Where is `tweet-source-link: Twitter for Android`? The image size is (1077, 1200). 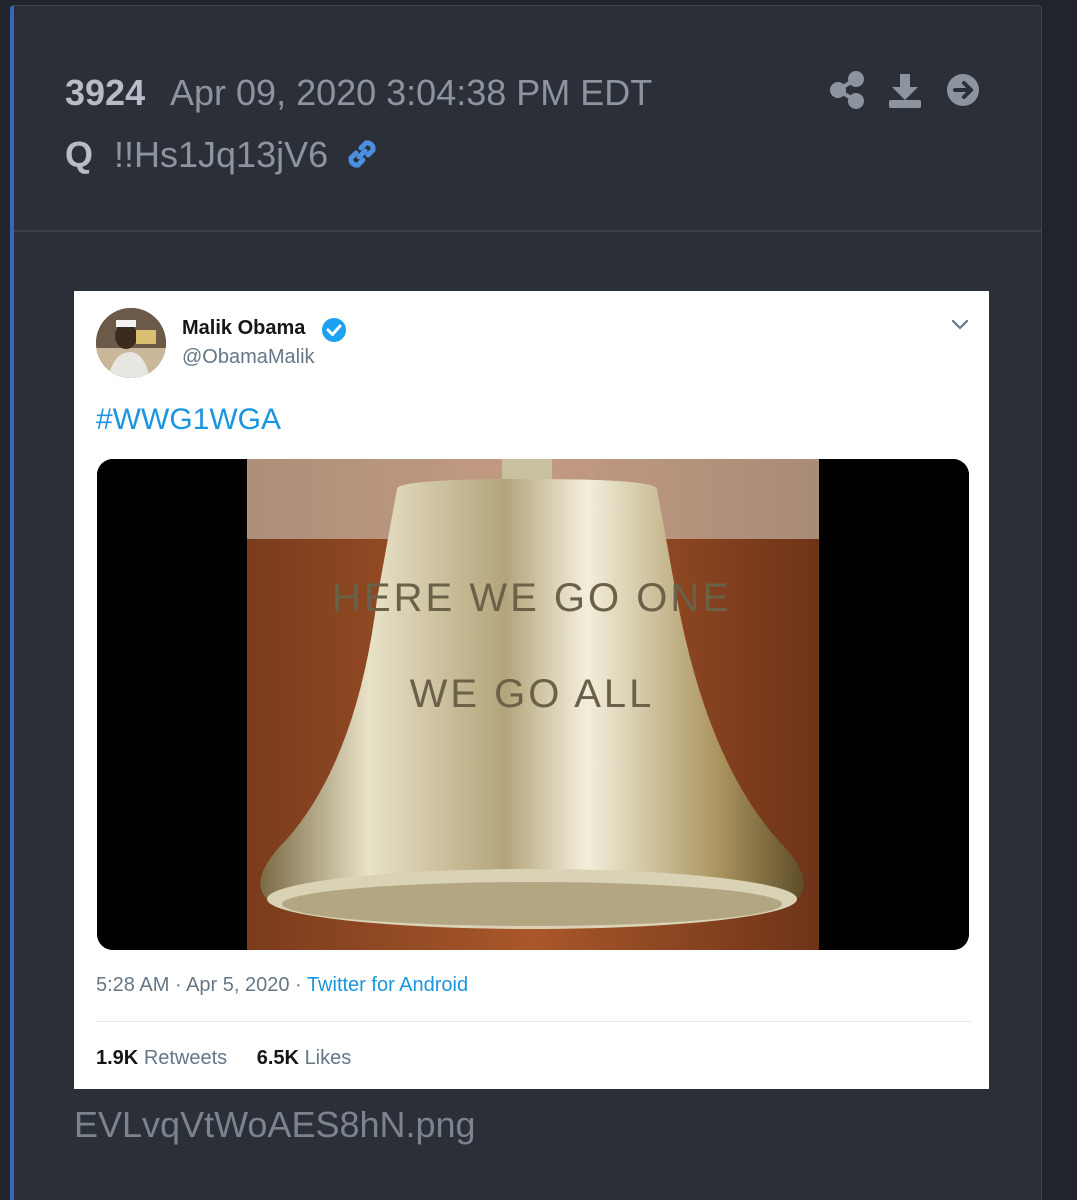 tweet-source-link: Twitter for Android is located at coordinates (387, 985).